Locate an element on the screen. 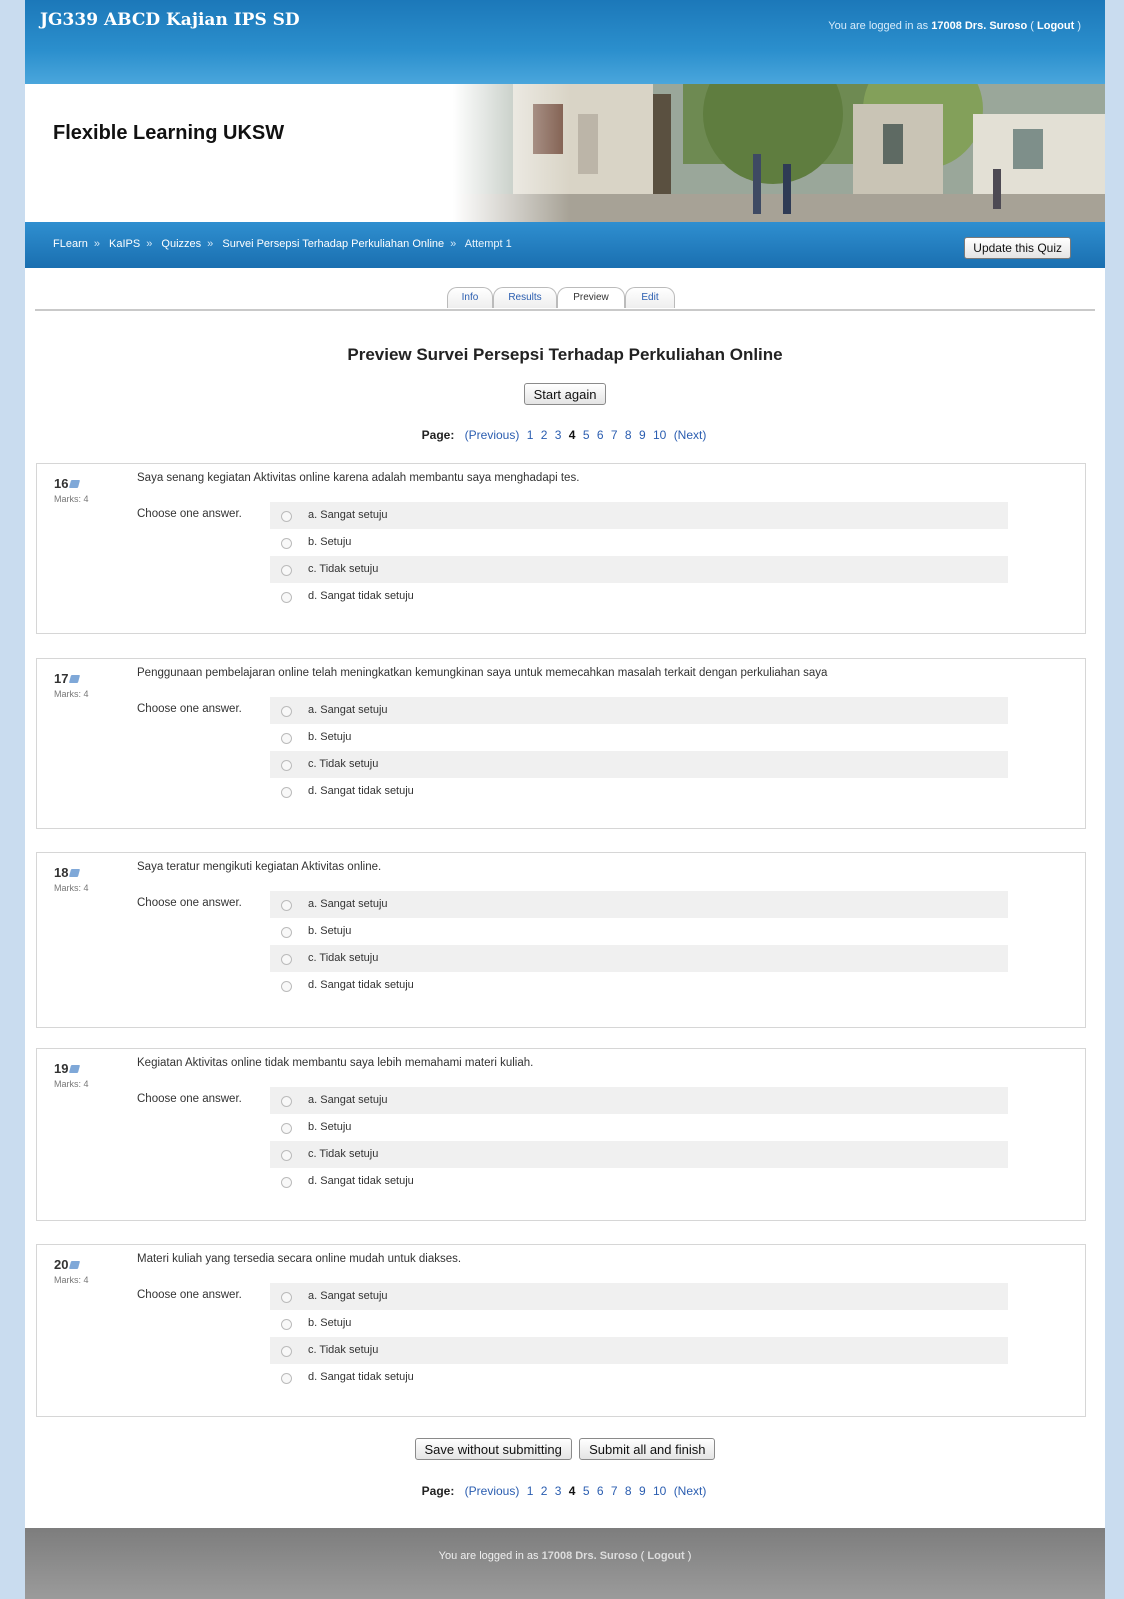  answer-label: c. Tidak setuju is located at coordinates (343, 958).